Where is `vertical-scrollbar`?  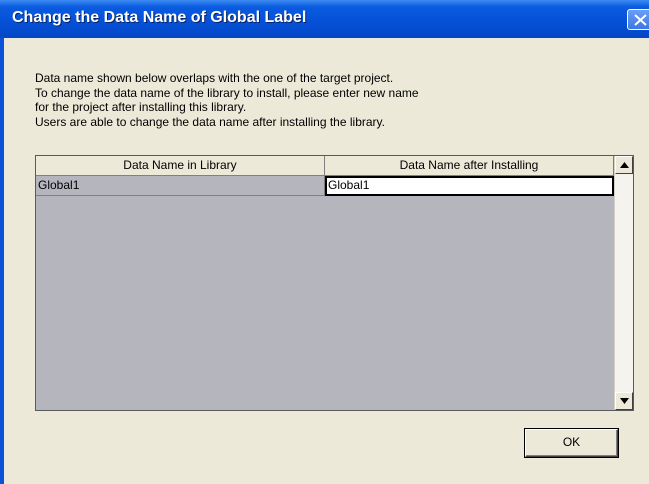
vertical-scrollbar is located at coordinates (623, 283).